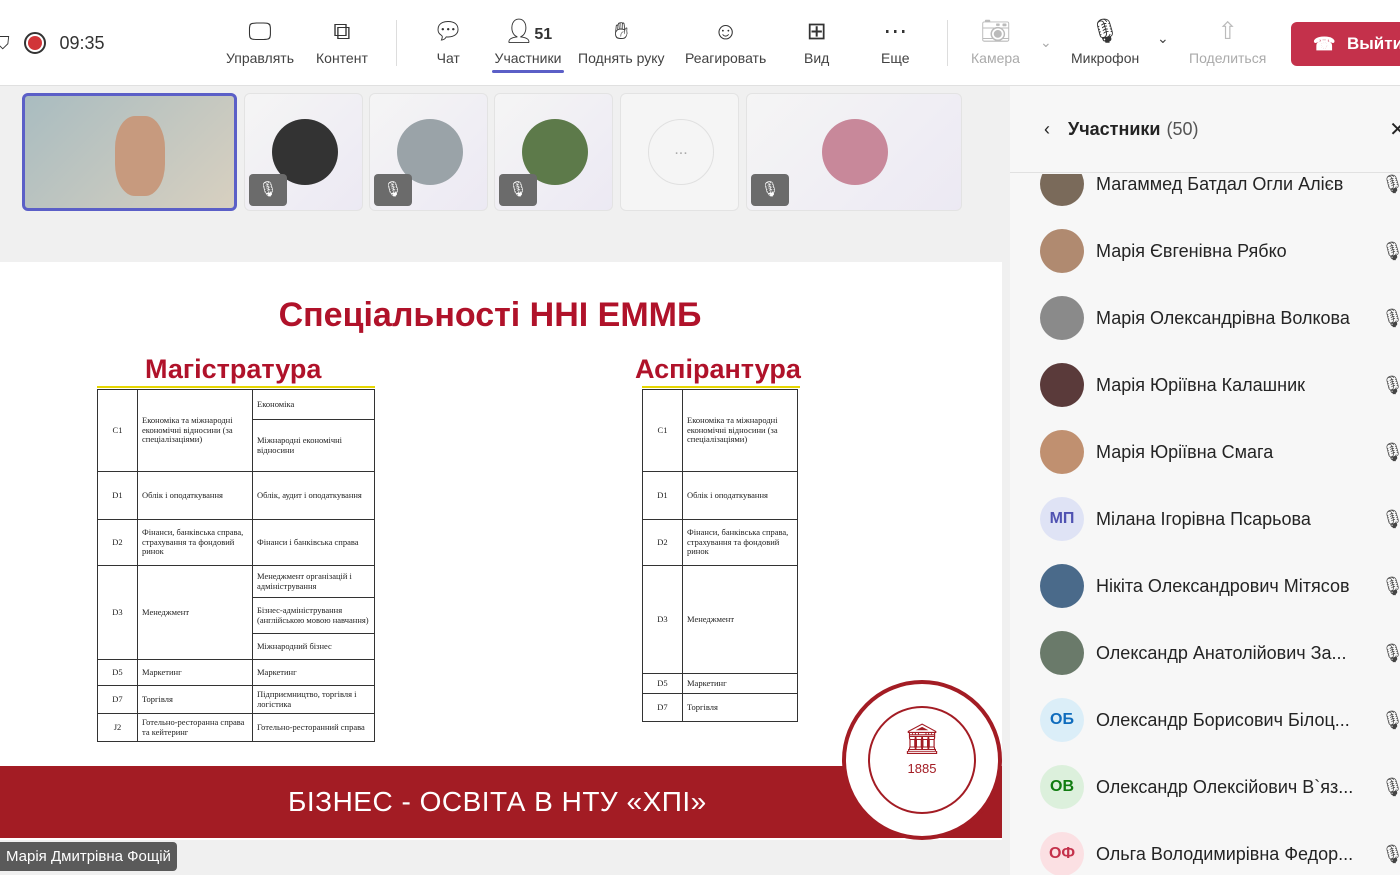  I want to click on react-button: ☺ Реагировать, so click(725, 40).